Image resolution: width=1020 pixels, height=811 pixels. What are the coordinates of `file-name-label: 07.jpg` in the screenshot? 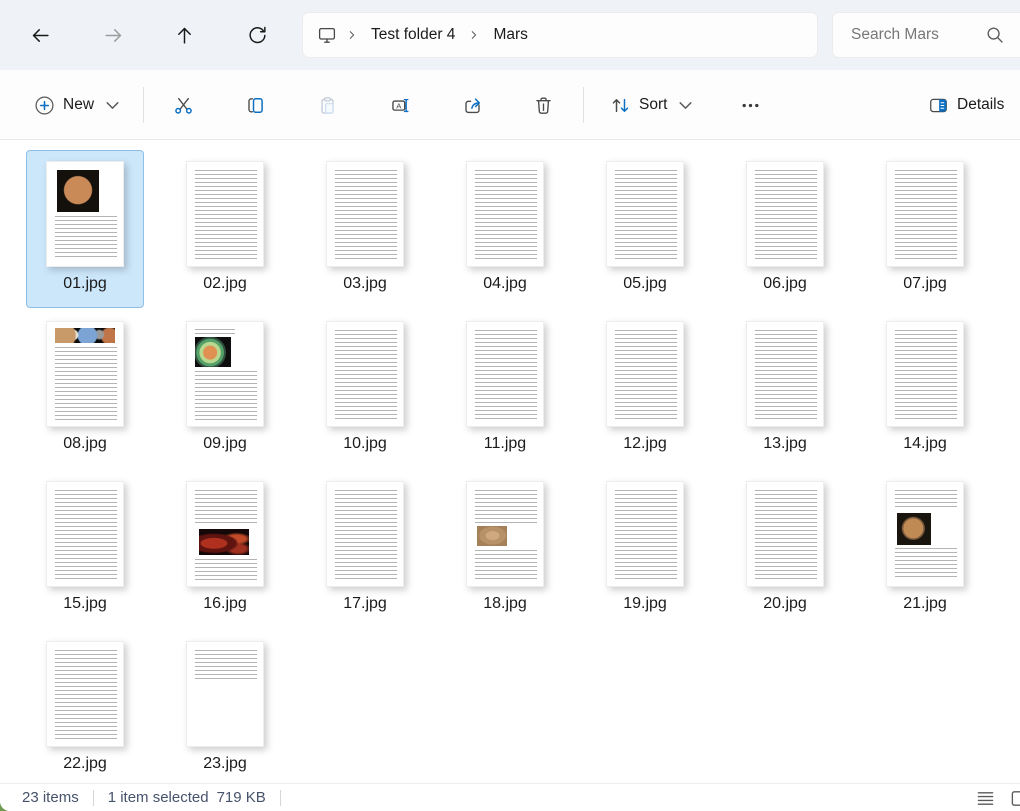 It's located at (925, 283).